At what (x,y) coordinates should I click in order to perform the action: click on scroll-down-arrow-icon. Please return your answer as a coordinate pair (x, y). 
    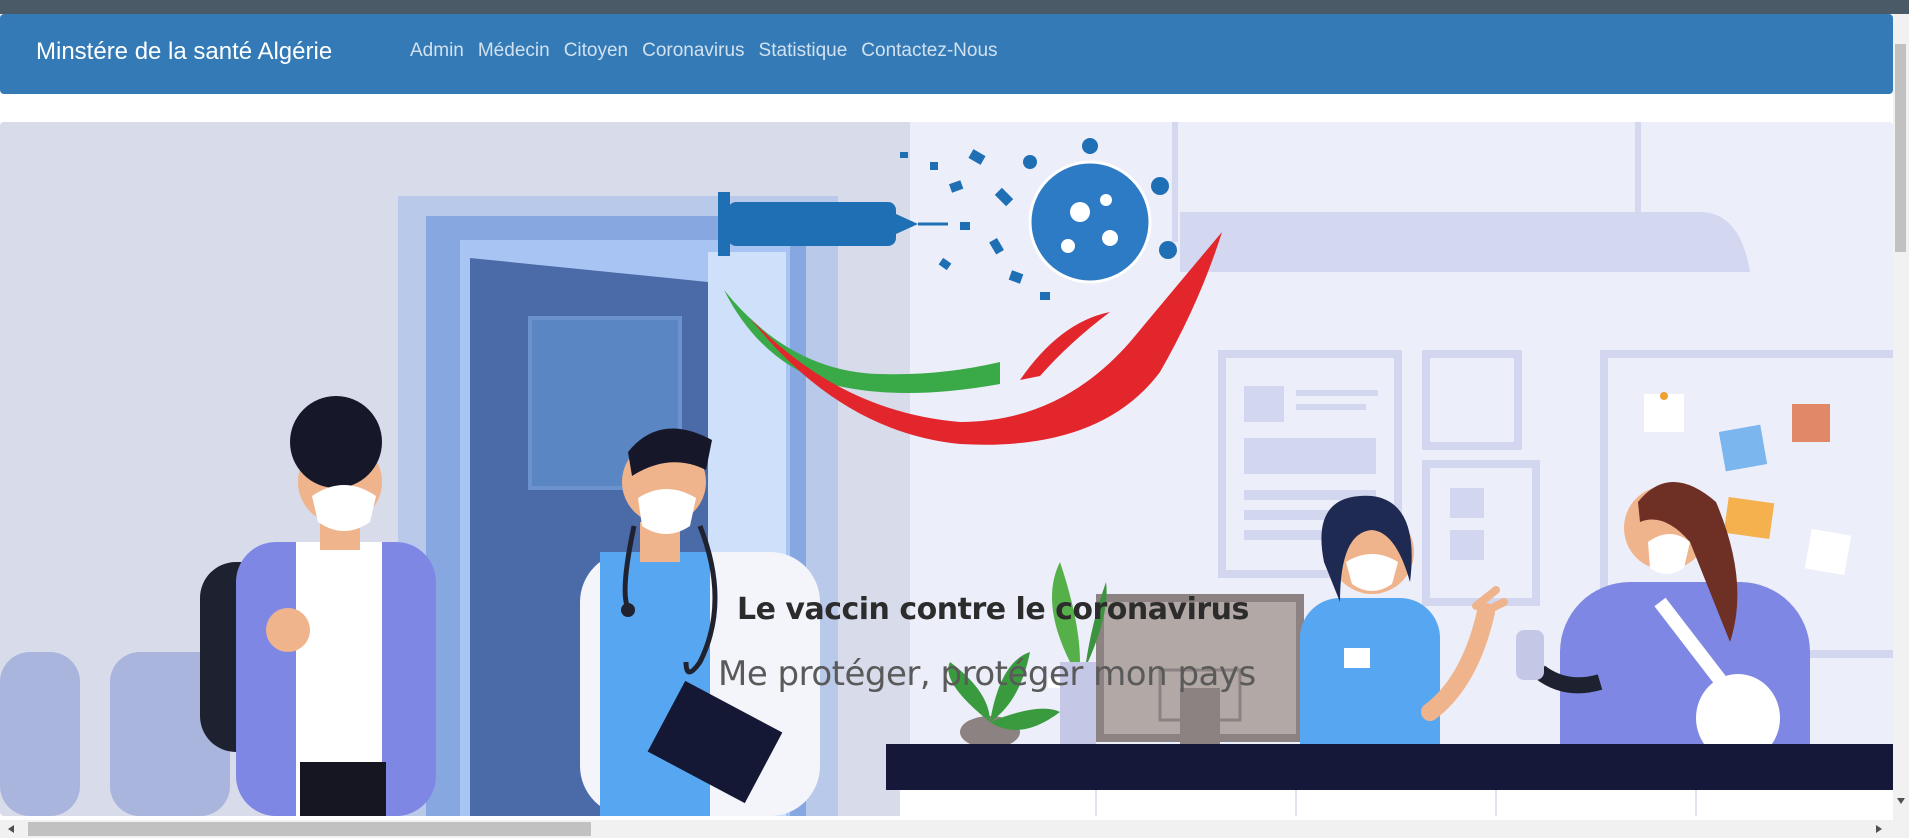
    Looking at the image, I should click on (1901, 801).